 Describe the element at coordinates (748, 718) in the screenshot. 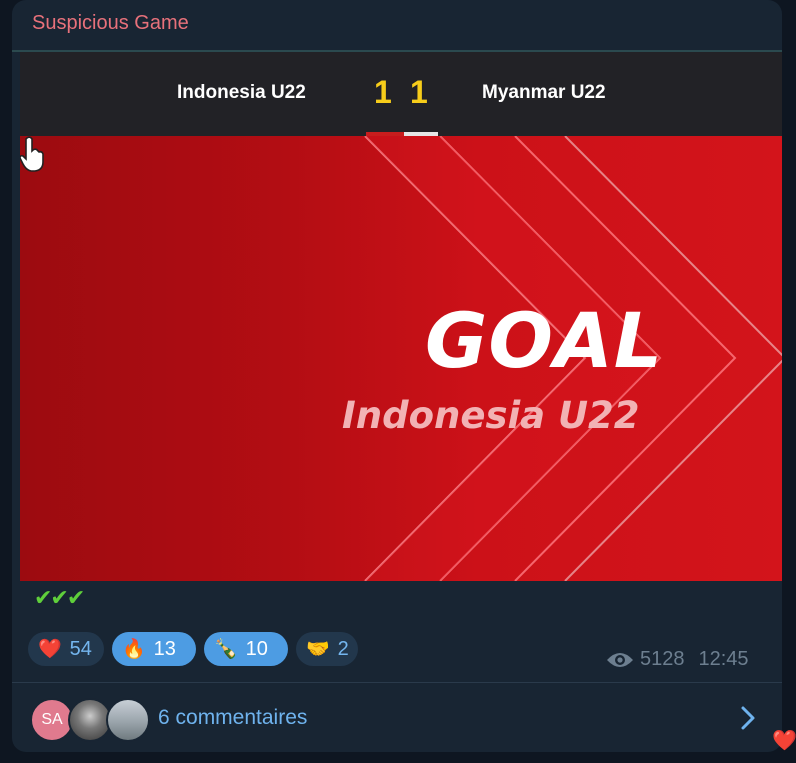

I see `chevron-right-icon` at that location.